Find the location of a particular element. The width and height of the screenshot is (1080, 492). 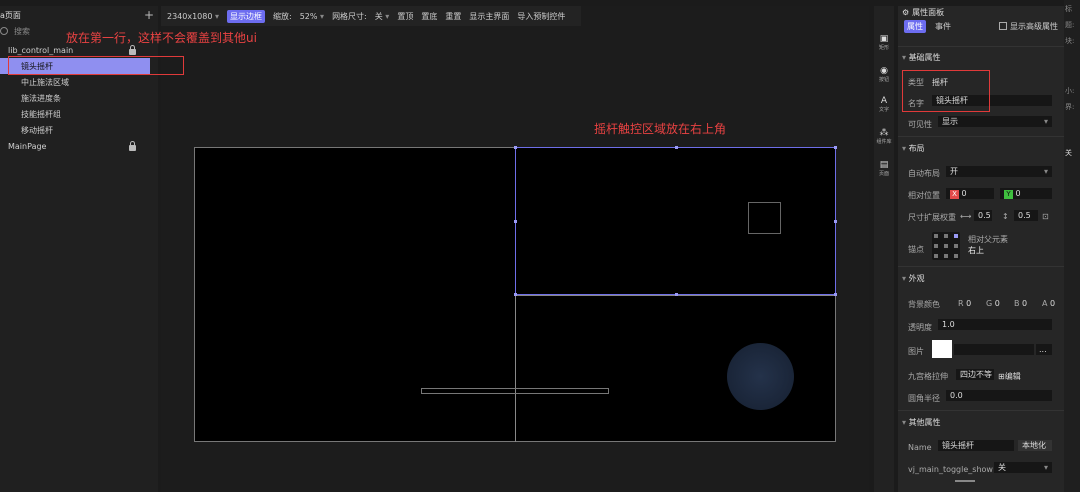

components-icon: ⁂ is located at coordinates (884, 133).